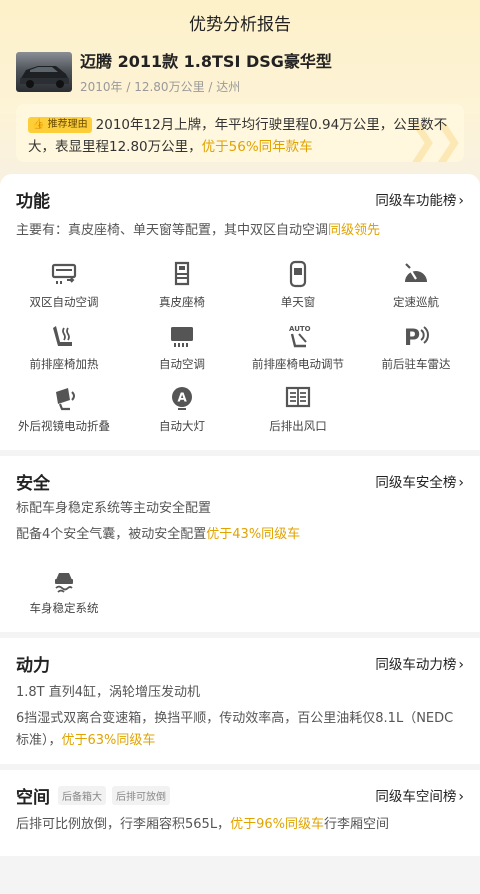 The height and width of the screenshot is (894, 480). I want to click on feature-item: 后排出风口, so click(298, 412).